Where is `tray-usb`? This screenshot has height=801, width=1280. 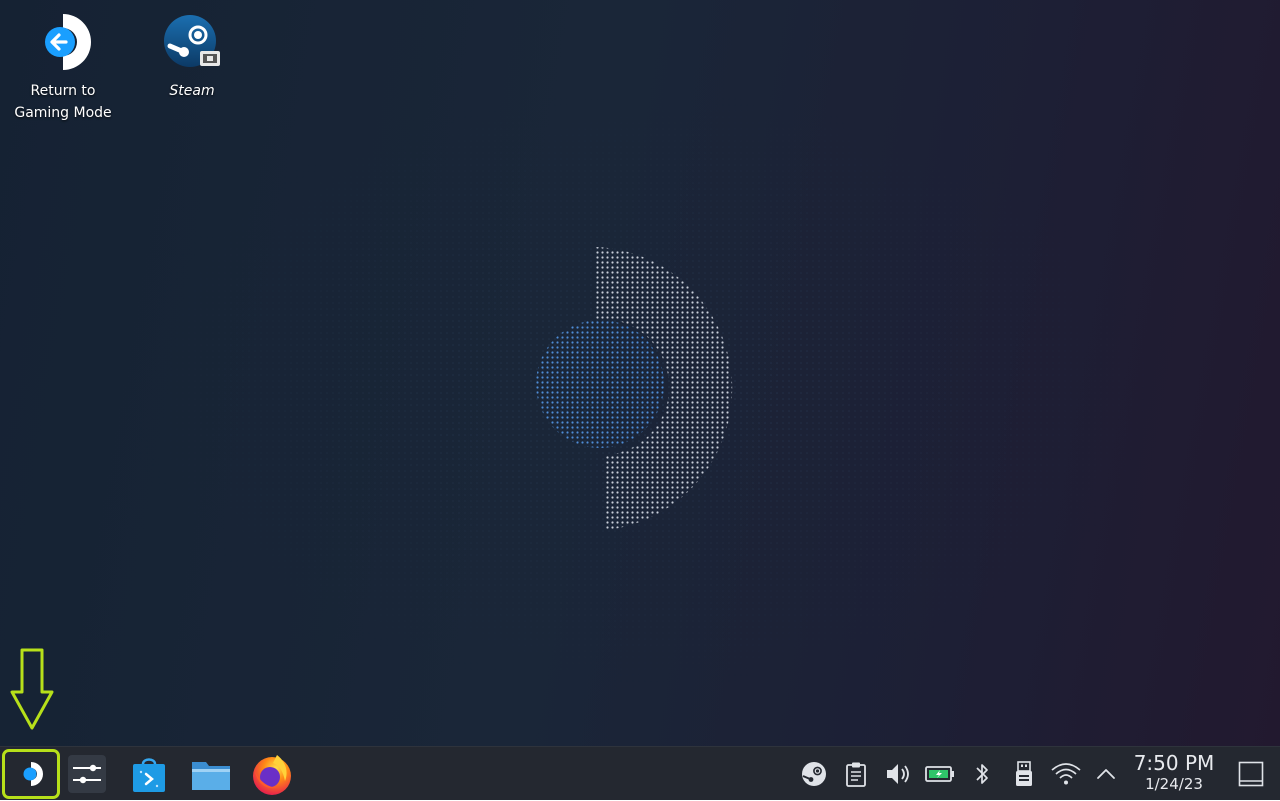 tray-usb is located at coordinates (1024, 774).